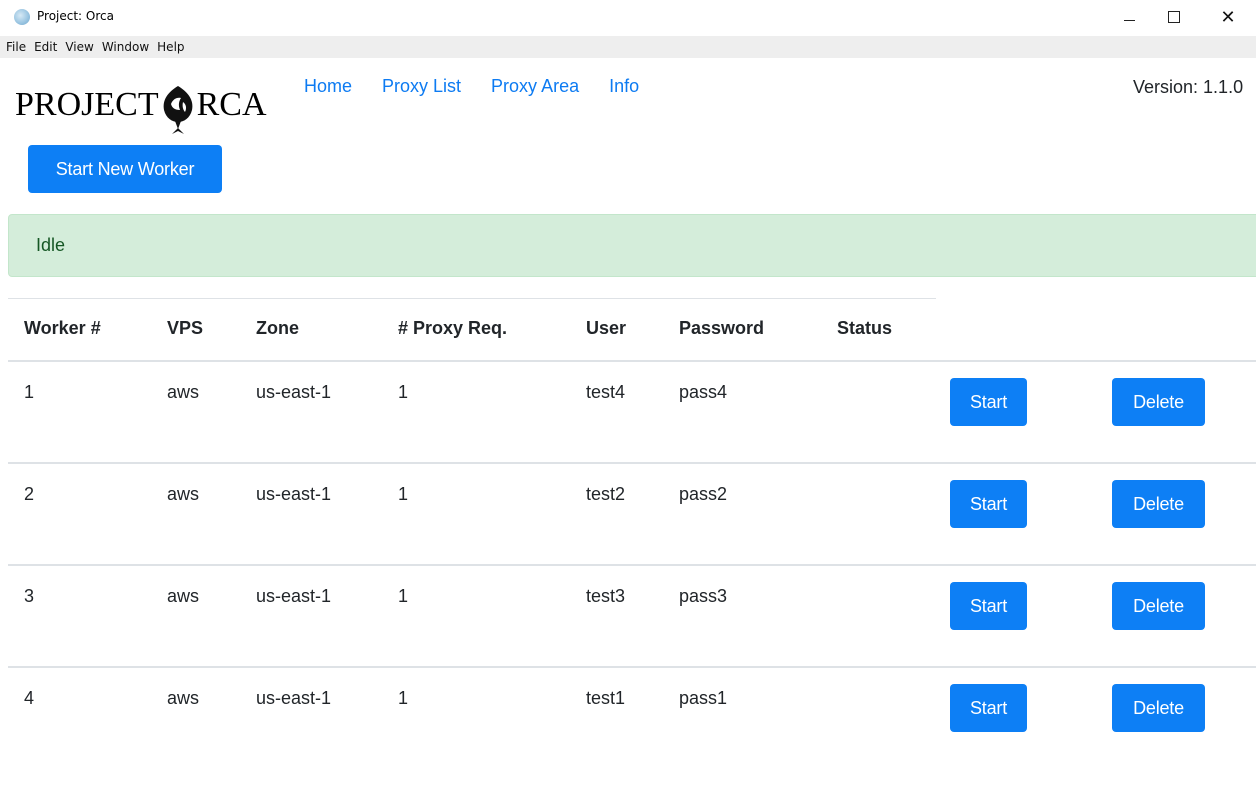 Image resolution: width=1256 pixels, height=802 pixels. What do you see at coordinates (170, 47) in the screenshot?
I see `menu-help: Help` at bounding box center [170, 47].